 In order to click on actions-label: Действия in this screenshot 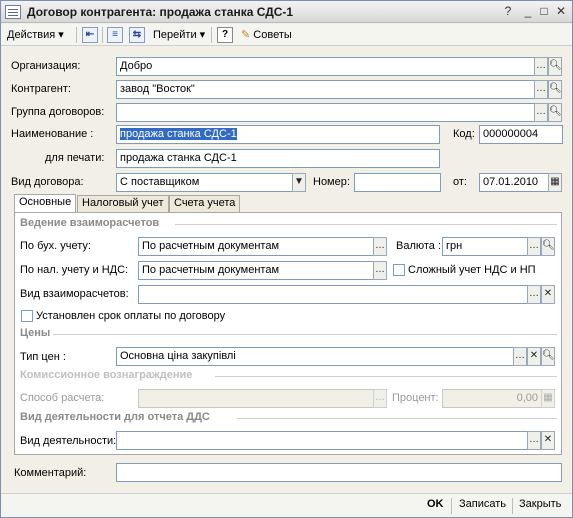, I will do `click(31, 35)`.